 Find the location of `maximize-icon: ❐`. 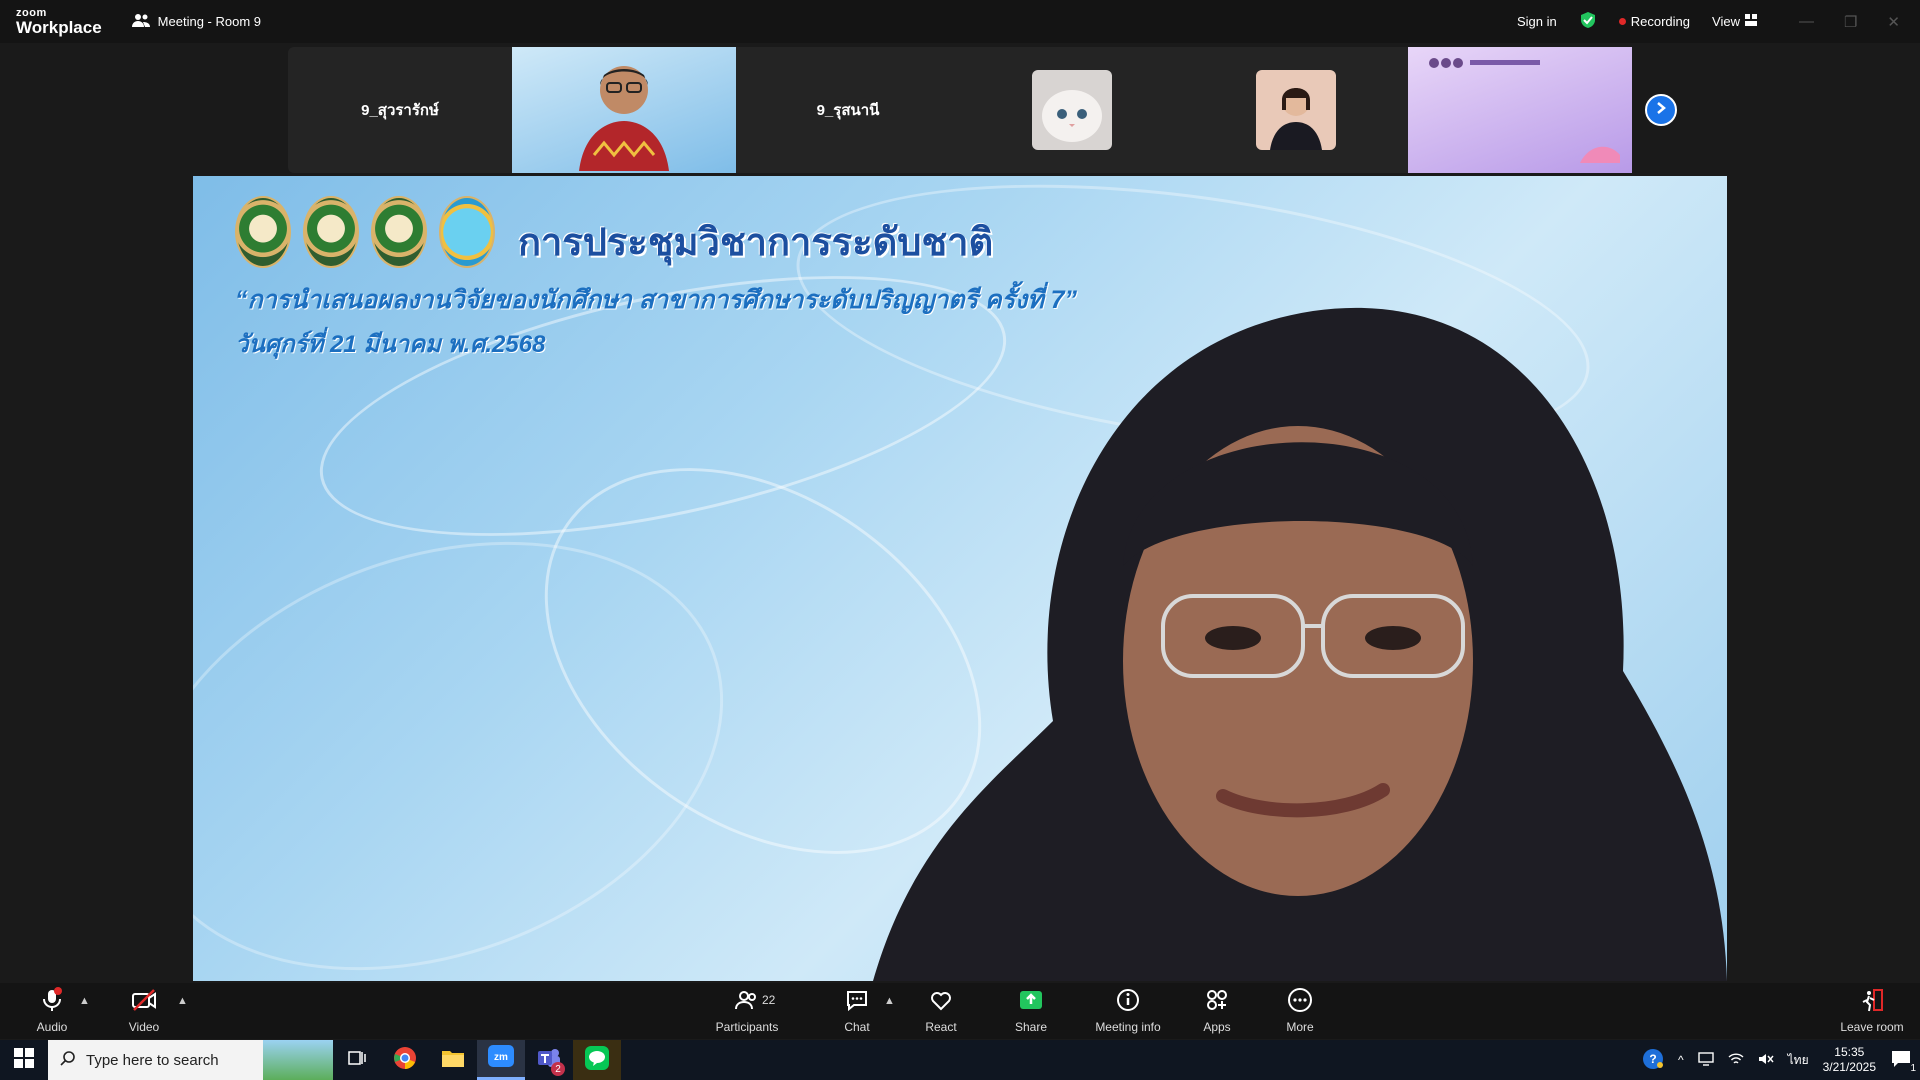

maximize-icon: ❐ is located at coordinates (1850, 22).